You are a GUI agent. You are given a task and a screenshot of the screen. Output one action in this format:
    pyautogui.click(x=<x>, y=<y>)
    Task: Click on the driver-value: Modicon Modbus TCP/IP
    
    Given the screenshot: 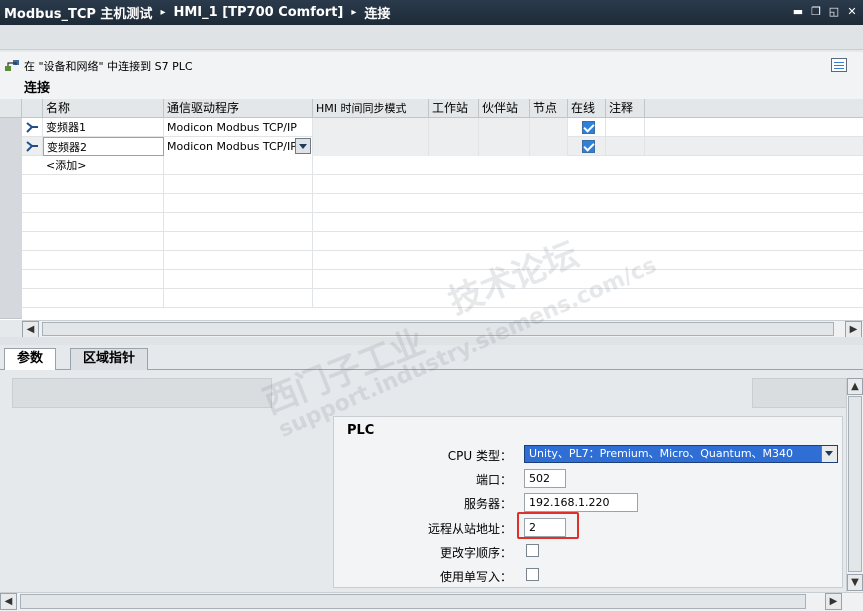 What is the action you would take?
    pyautogui.click(x=232, y=146)
    